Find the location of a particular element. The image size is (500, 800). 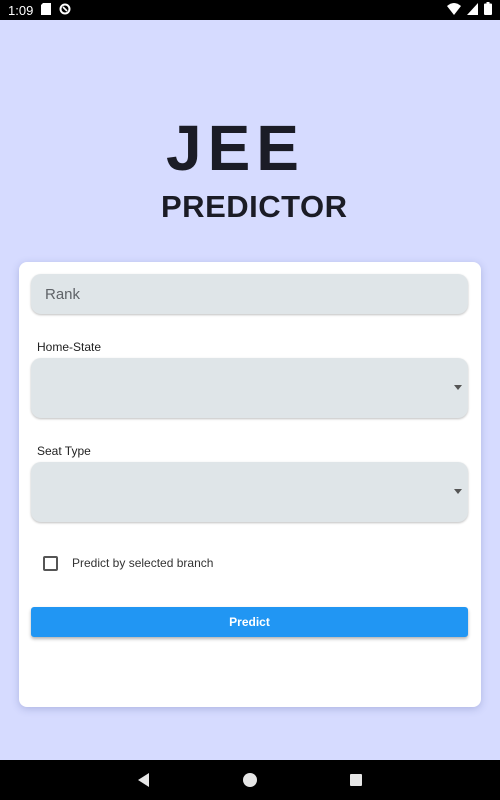

app-title-jee: JEE is located at coordinates (235, 148).